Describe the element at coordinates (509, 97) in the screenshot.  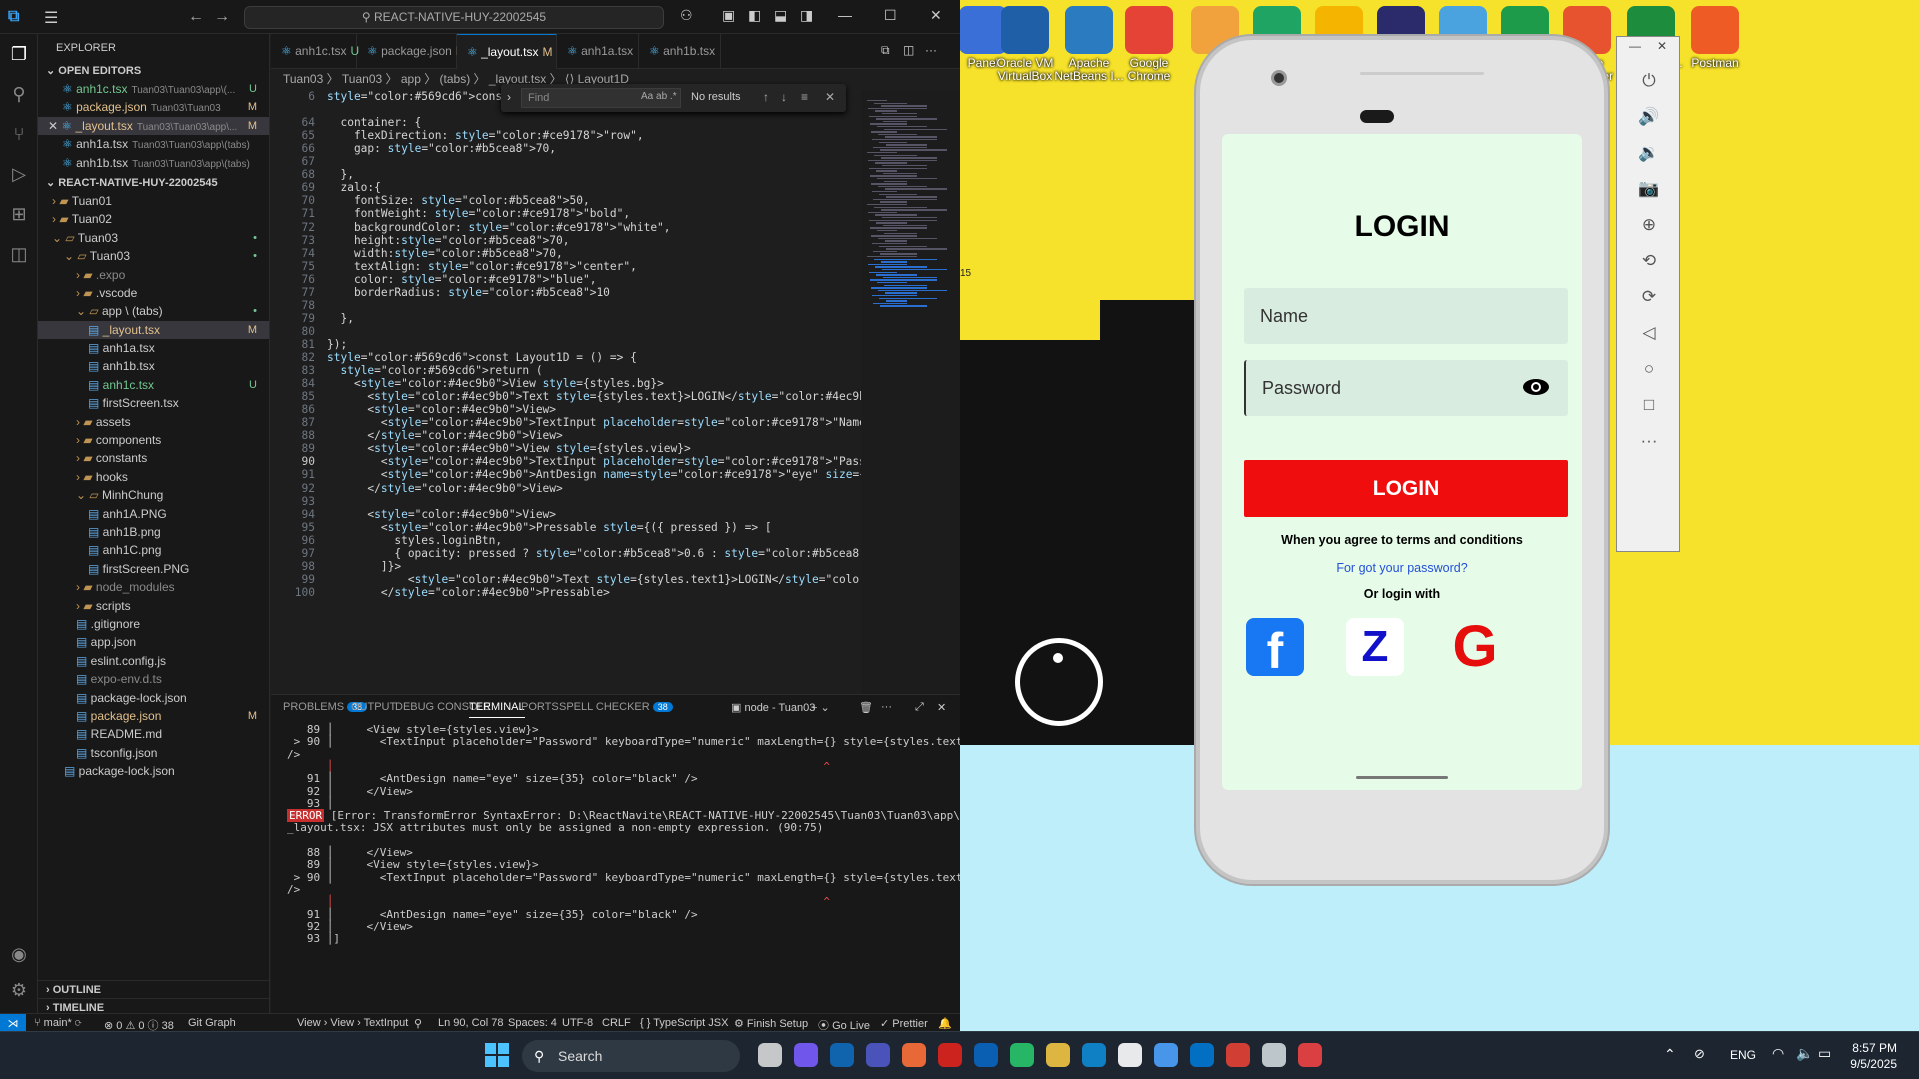
I see `expand-replace-icon: ›` at that location.